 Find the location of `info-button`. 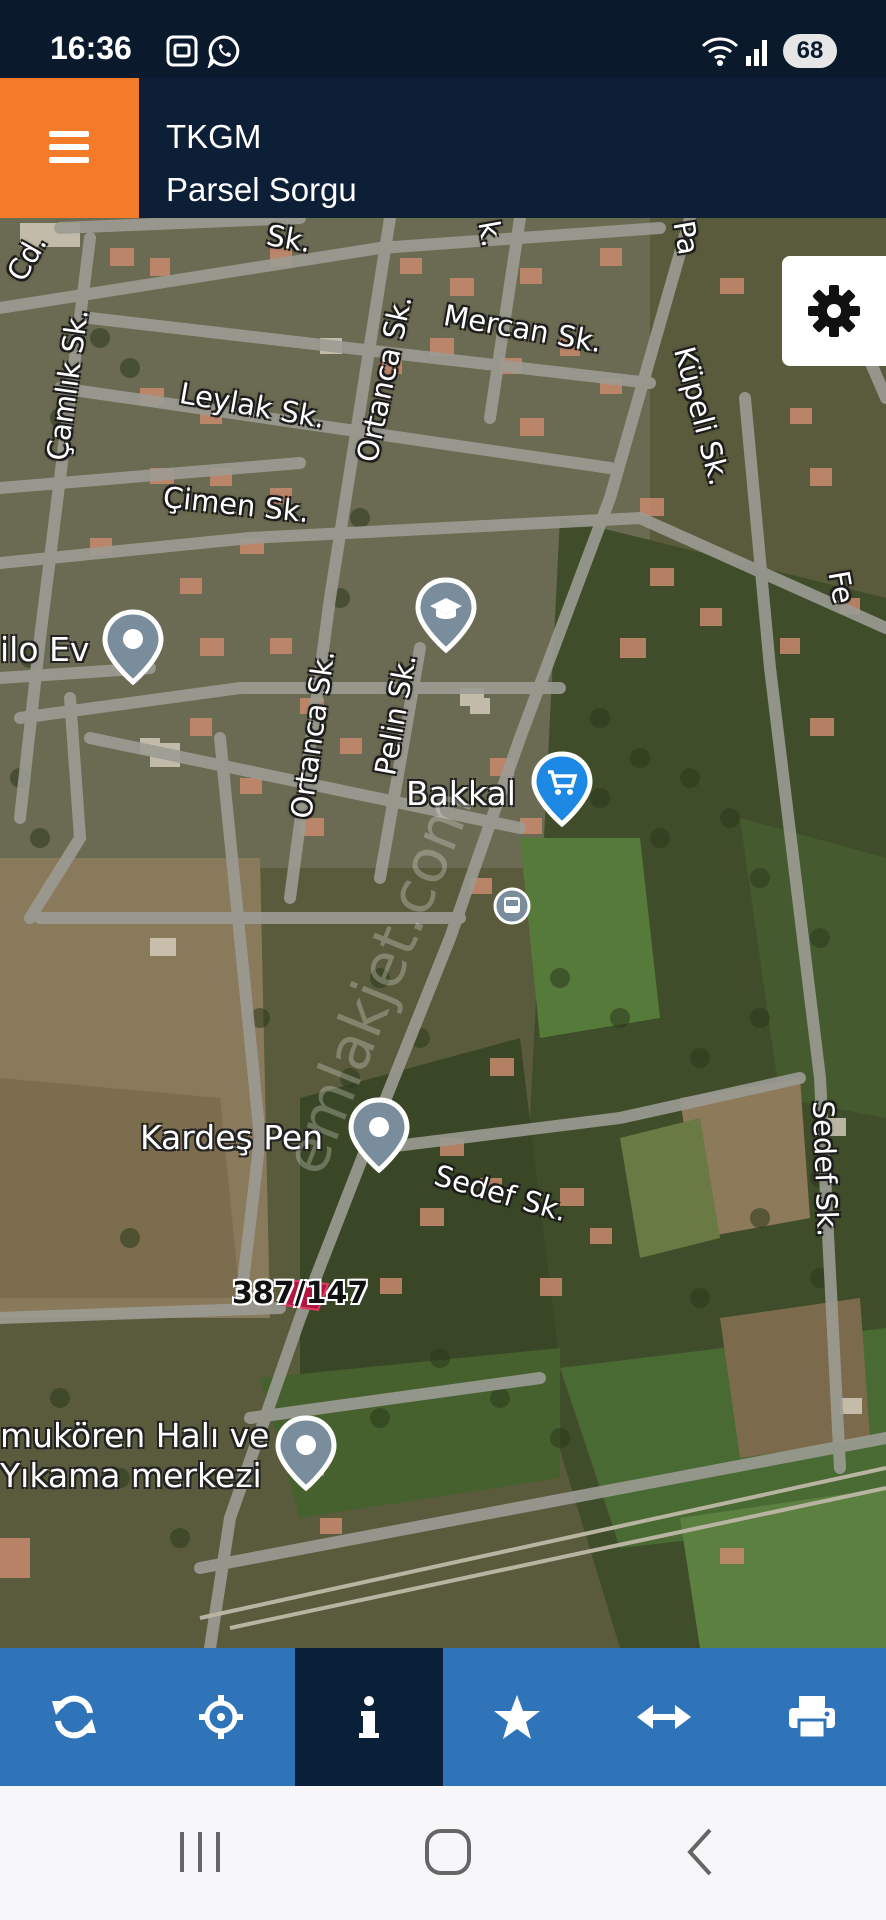

info-button is located at coordinates (369, 1717).